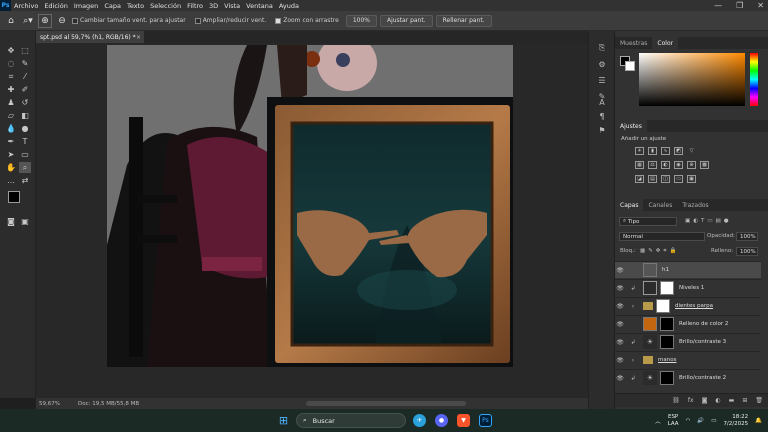 The width and height of the screenshot is (768, 432). I want to click on horizontal-scrollbar, so click(386, 403).